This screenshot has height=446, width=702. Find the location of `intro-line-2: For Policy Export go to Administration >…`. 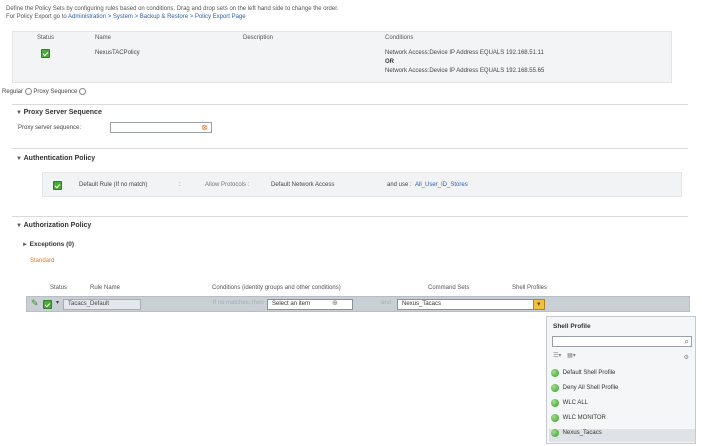

intro-line-2: For Policy Export go to Administration >… is located at coordinates (172, 17).